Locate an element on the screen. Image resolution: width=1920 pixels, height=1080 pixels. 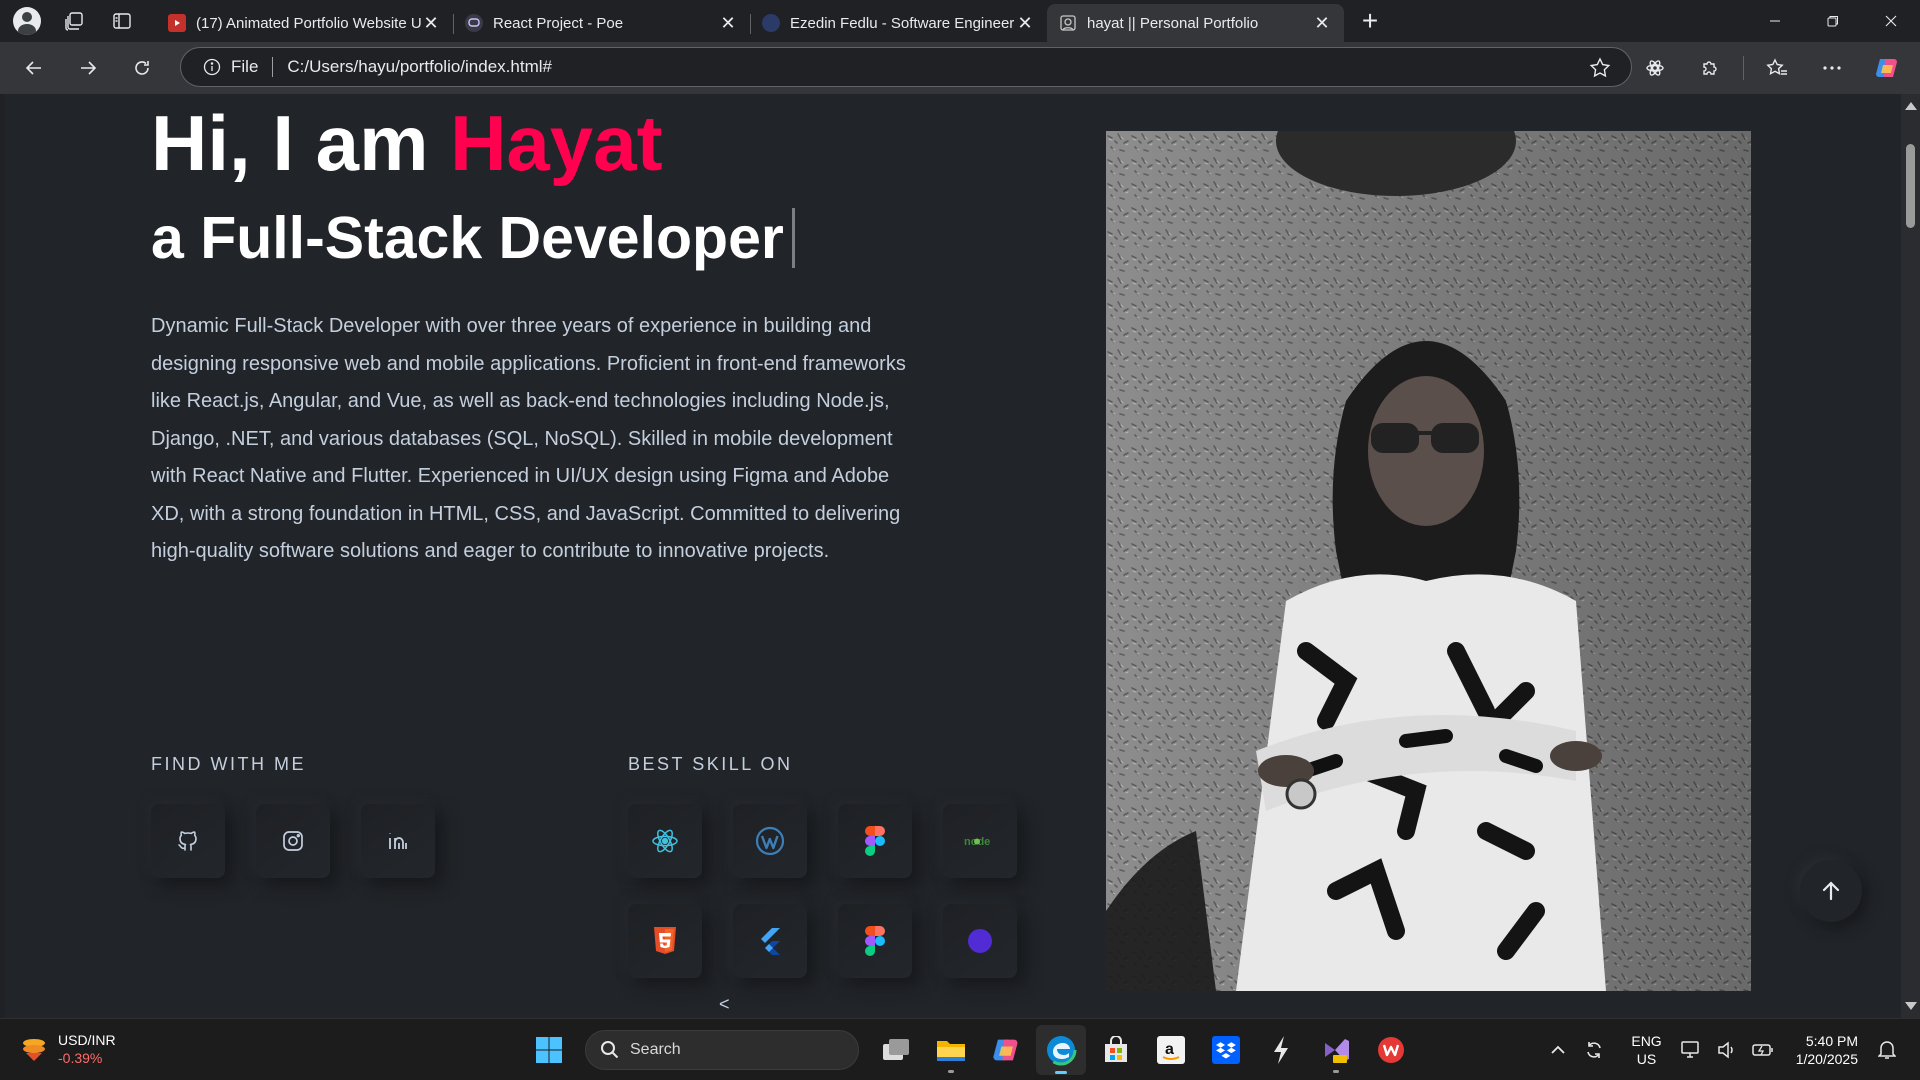
new-tab-button: + is located at coordinates (1370, 21).